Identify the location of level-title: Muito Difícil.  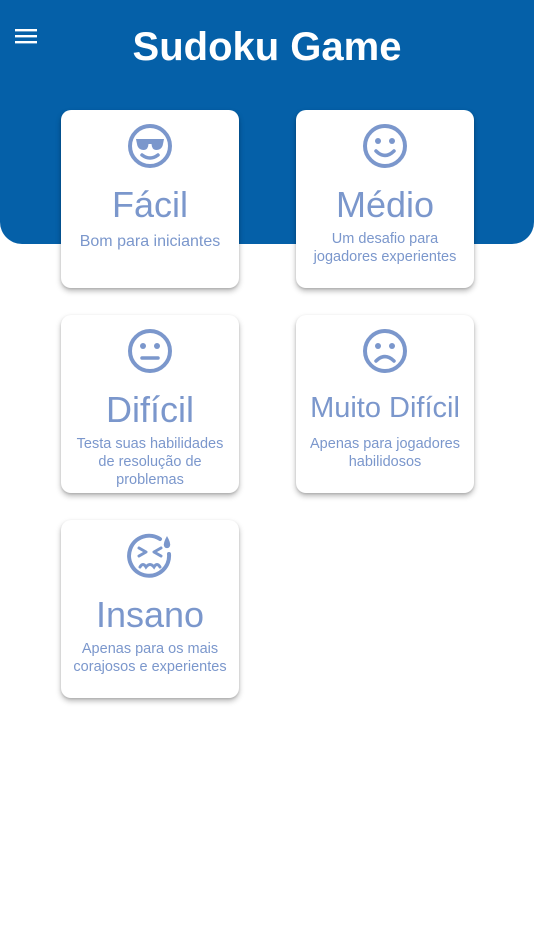
(385, 408).